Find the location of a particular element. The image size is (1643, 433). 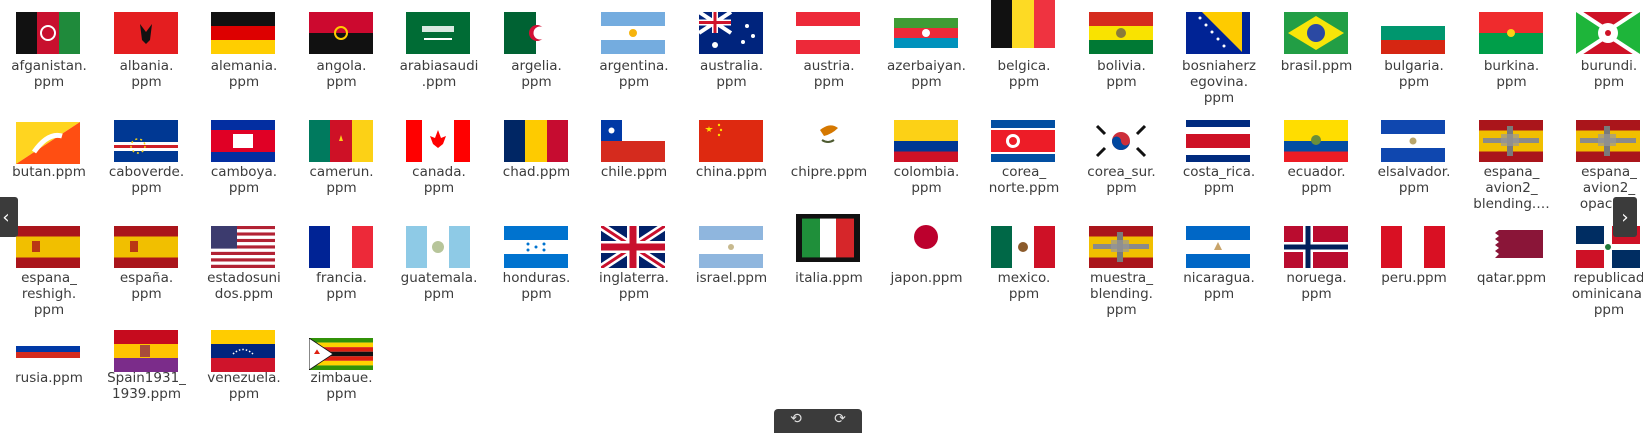

file-name: angola. ppm is located at coordinates (342, 74).